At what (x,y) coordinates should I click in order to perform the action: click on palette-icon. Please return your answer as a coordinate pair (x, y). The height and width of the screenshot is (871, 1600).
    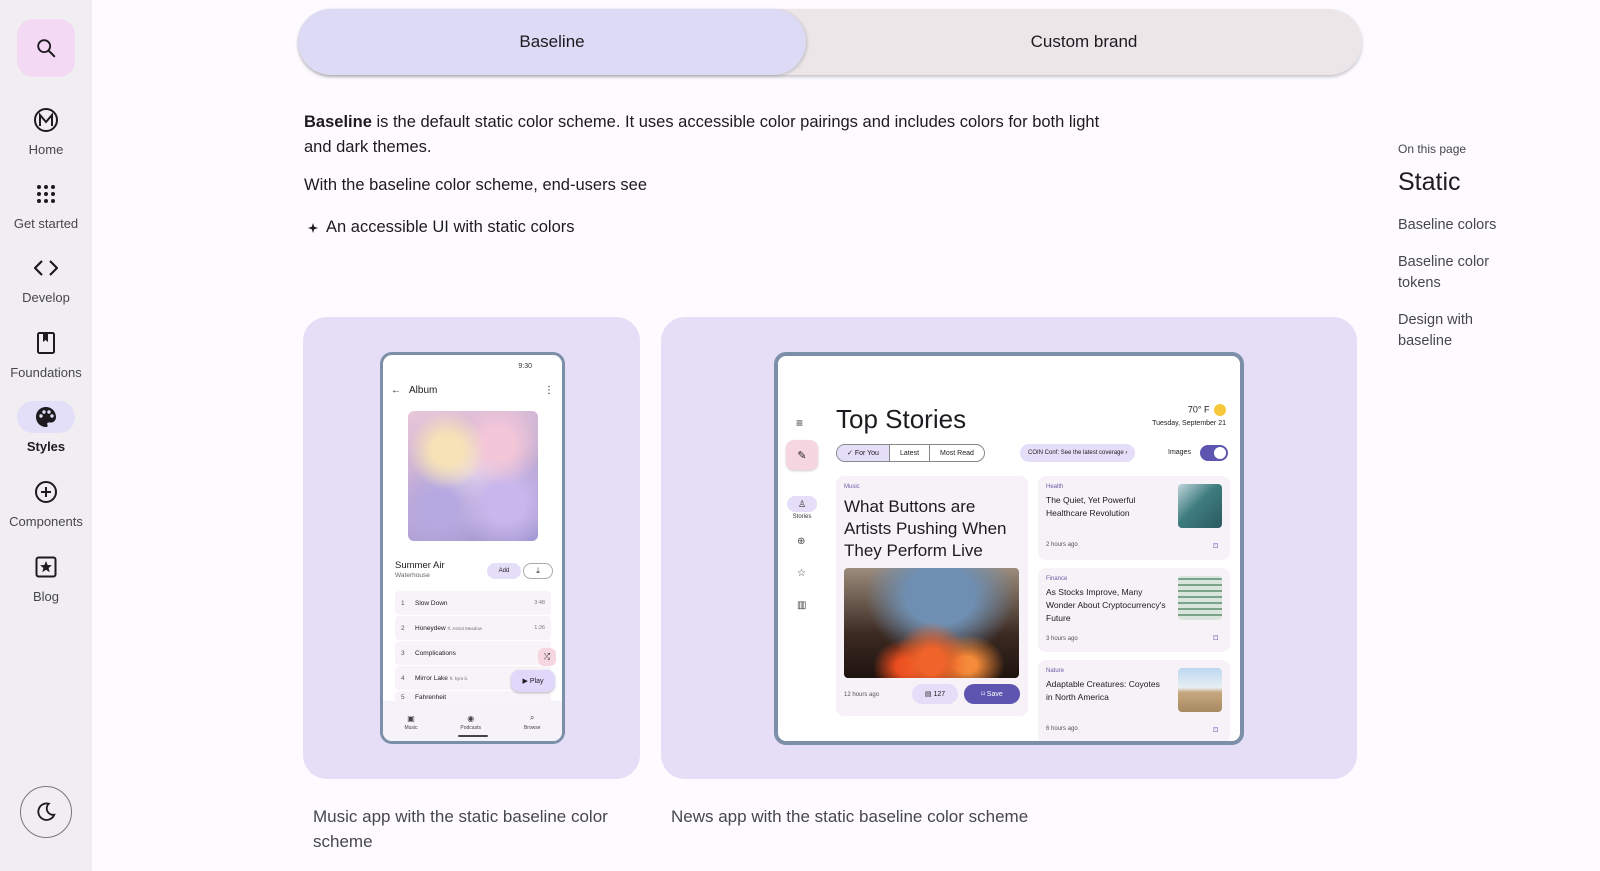
    Looking at the image, I should click on (46, 417).